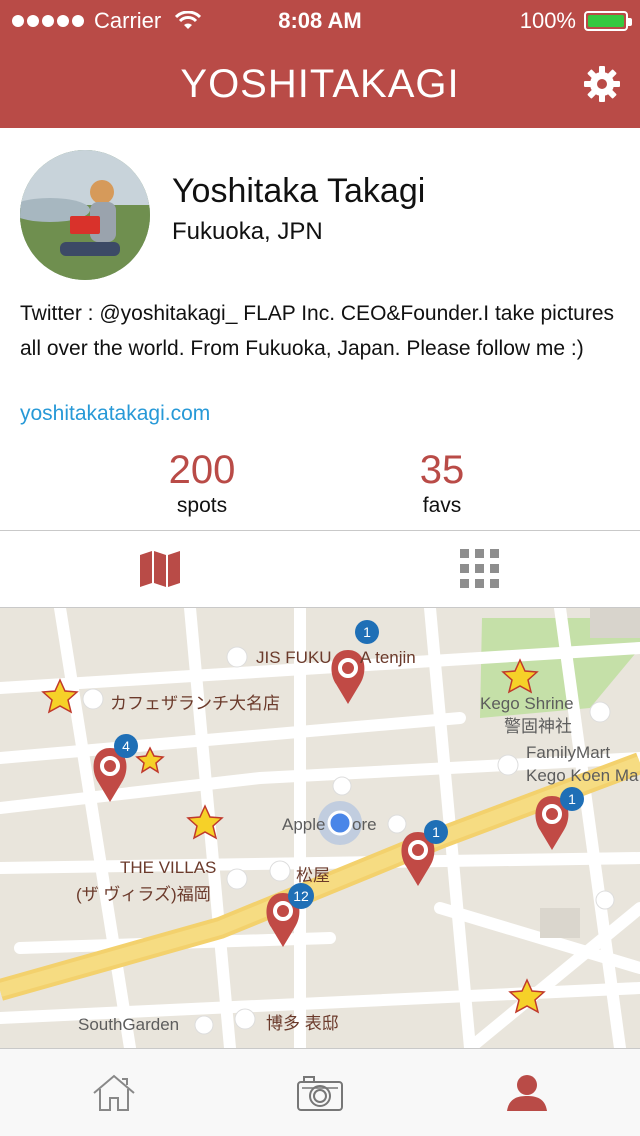 The height and width of the screenshot is (1136, 640). I want to click on map-label: THE VILLAS, so click(168, 867).